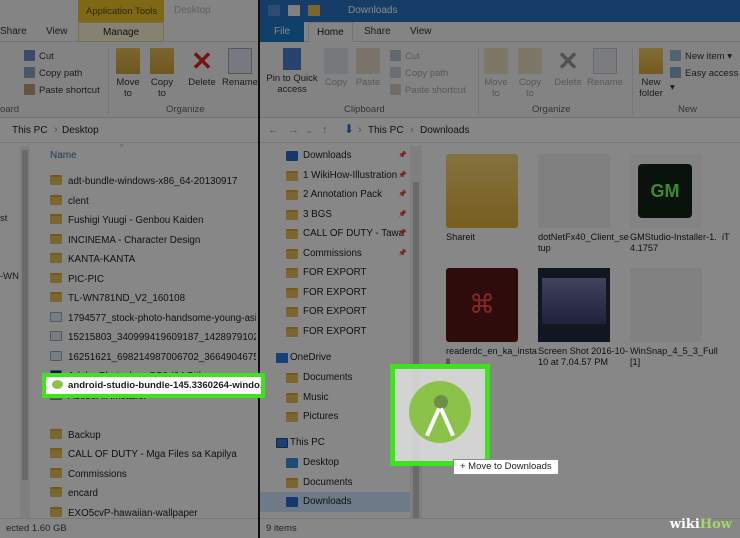  I want to click on tab-home: Home, so click(330, 32).